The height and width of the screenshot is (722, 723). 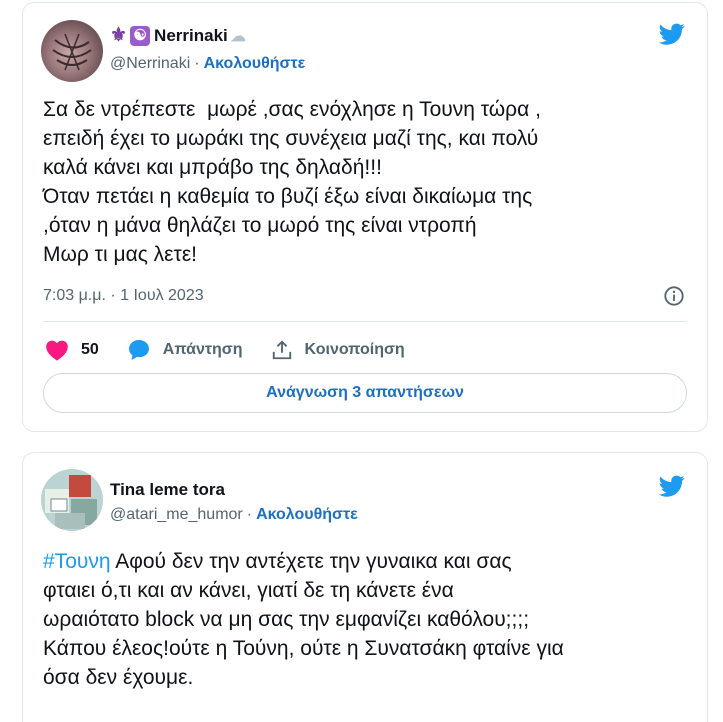 What do you see at coordinates (191, 35) in the screenshot?
I see `display-name: Nerrinaki` at bounding box center [191, 35].